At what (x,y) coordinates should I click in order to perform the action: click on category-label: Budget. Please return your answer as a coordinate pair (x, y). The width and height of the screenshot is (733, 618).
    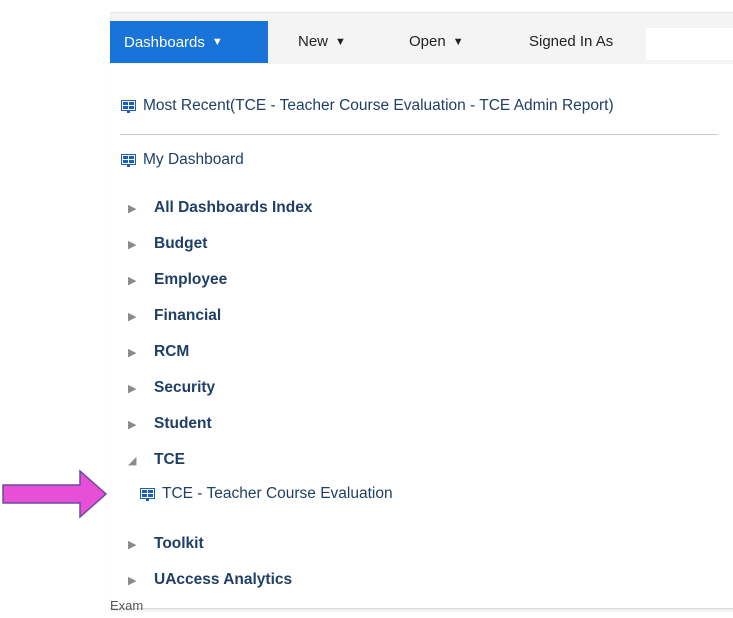
    Looking at the image, I should click on (181, 243).